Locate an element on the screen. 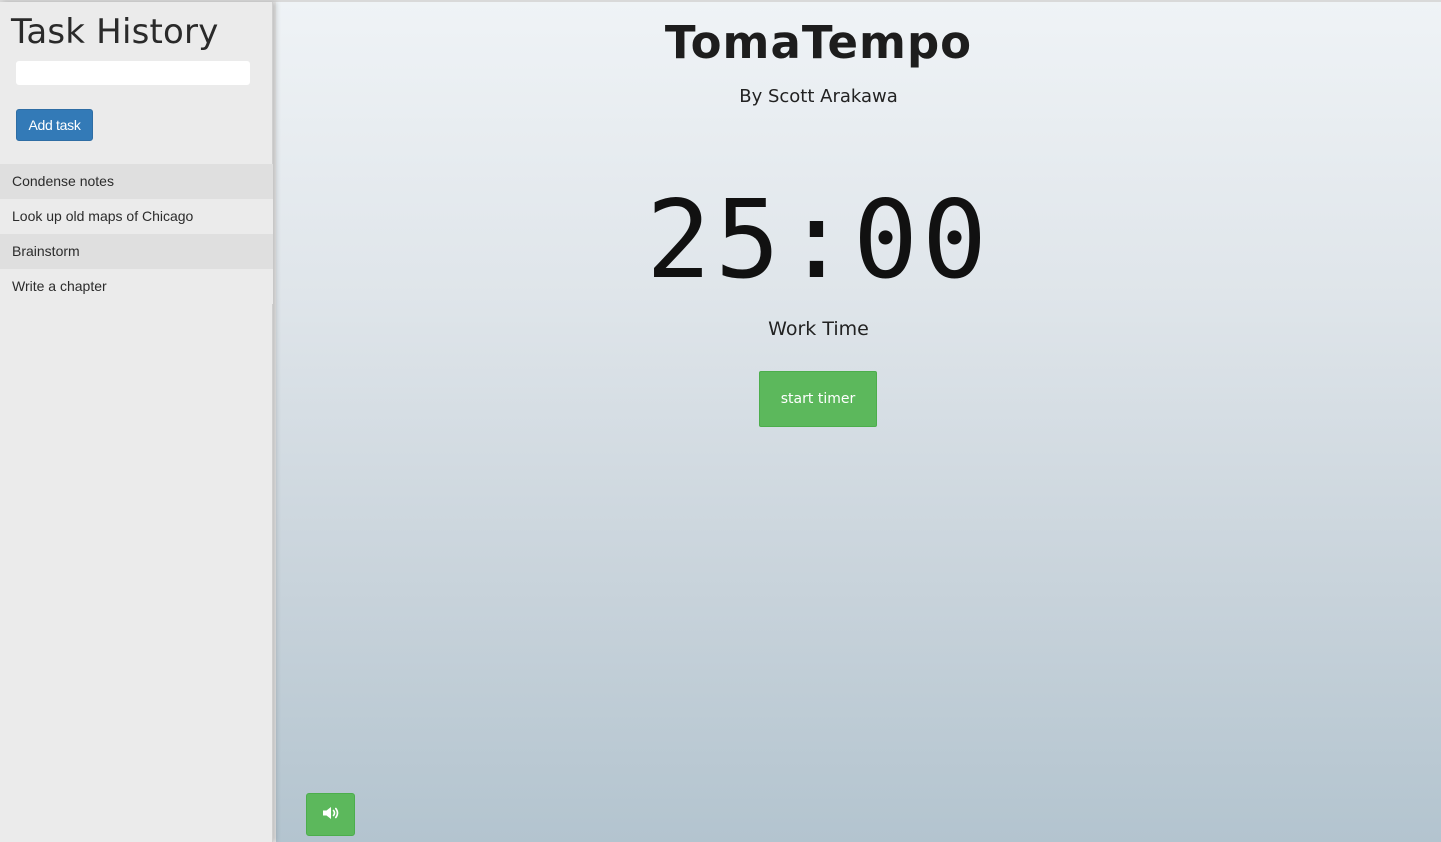 This screenshot has width=1441, height=842. start-timer-button: start timer is located at coordinates (818, 399).